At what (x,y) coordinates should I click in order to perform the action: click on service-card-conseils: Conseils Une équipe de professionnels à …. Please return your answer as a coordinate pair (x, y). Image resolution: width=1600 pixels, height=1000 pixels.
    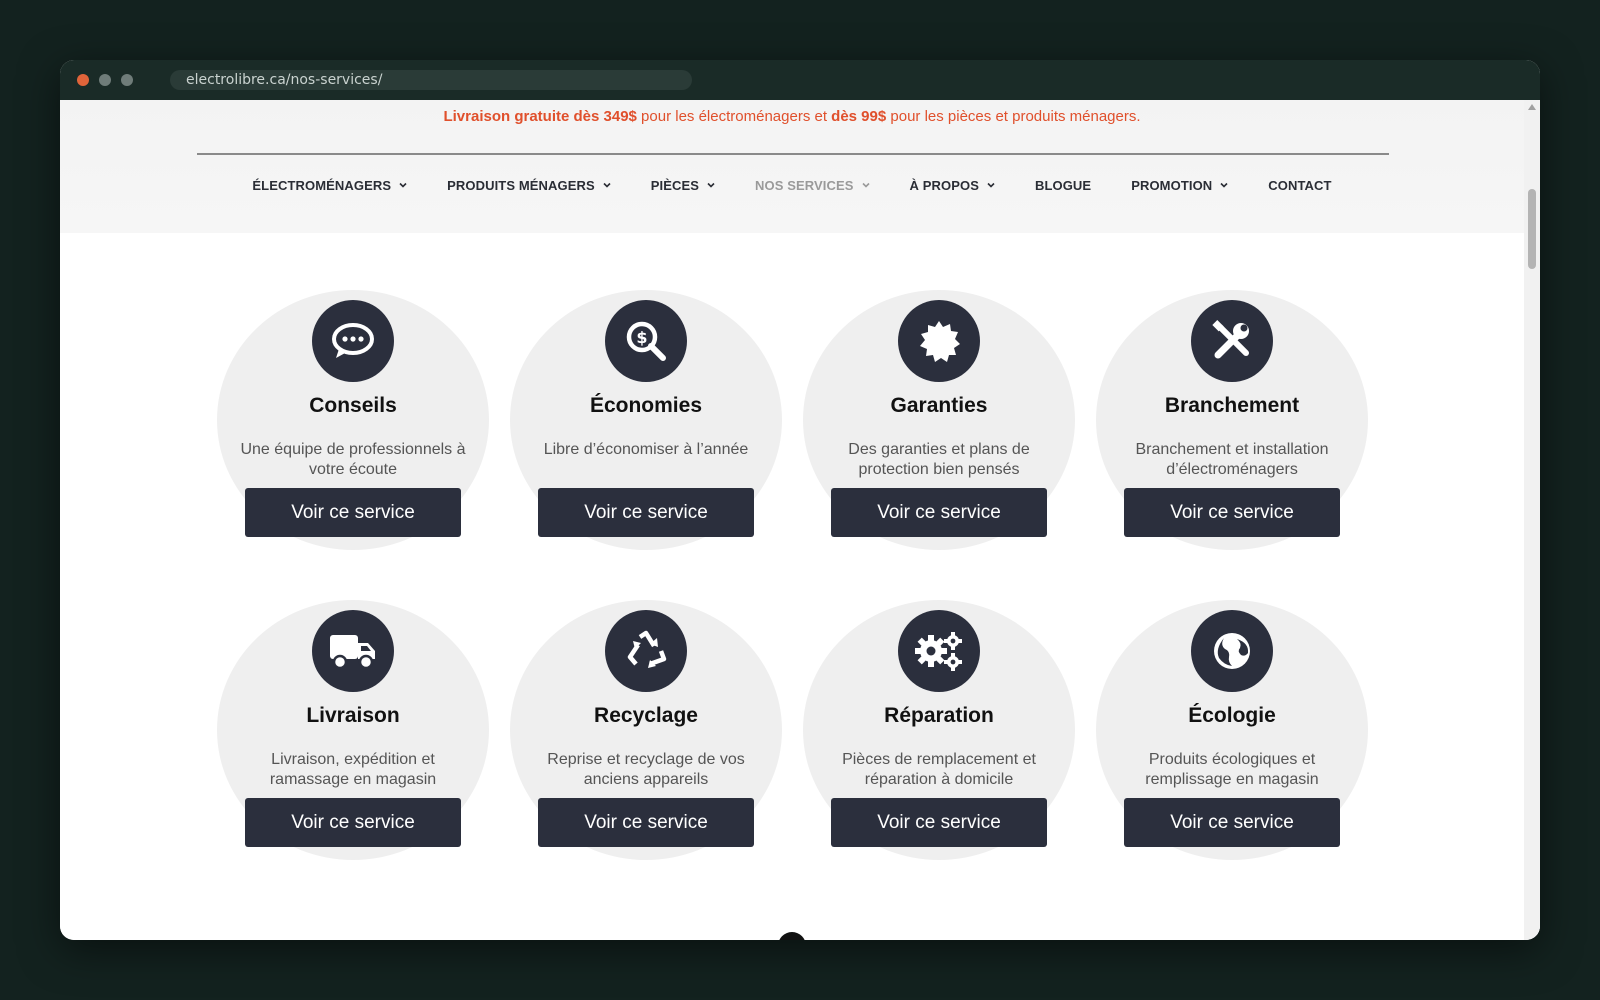
    Looking at the image, I should click on (353, 420).